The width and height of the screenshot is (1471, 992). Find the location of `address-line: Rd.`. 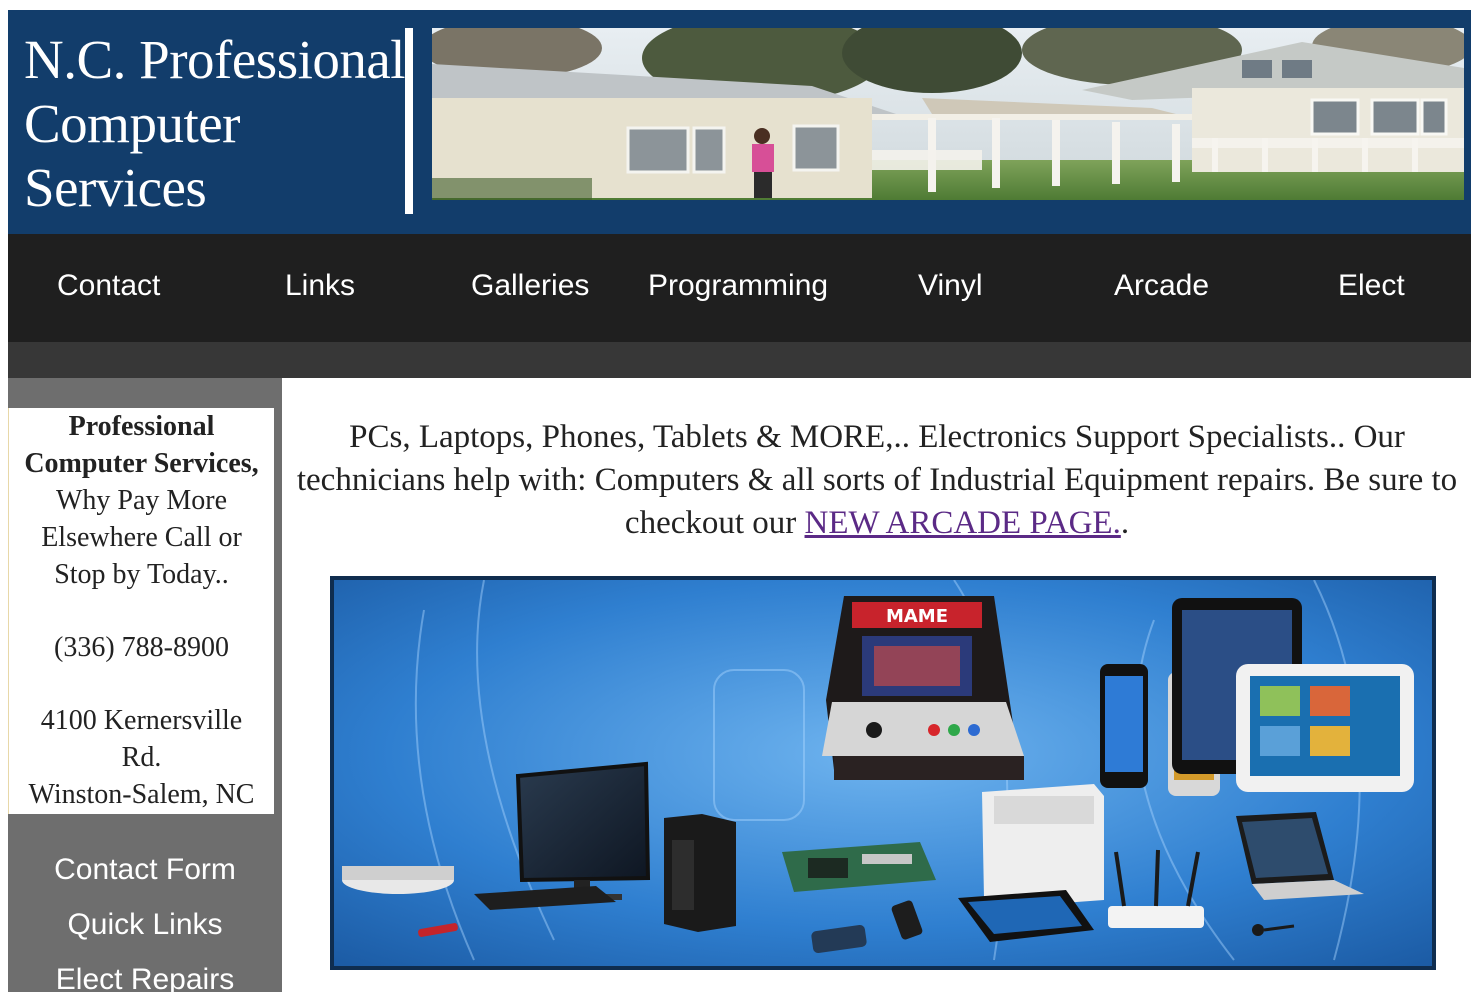

address-line: Rd. is located at coordinates (141, 757).